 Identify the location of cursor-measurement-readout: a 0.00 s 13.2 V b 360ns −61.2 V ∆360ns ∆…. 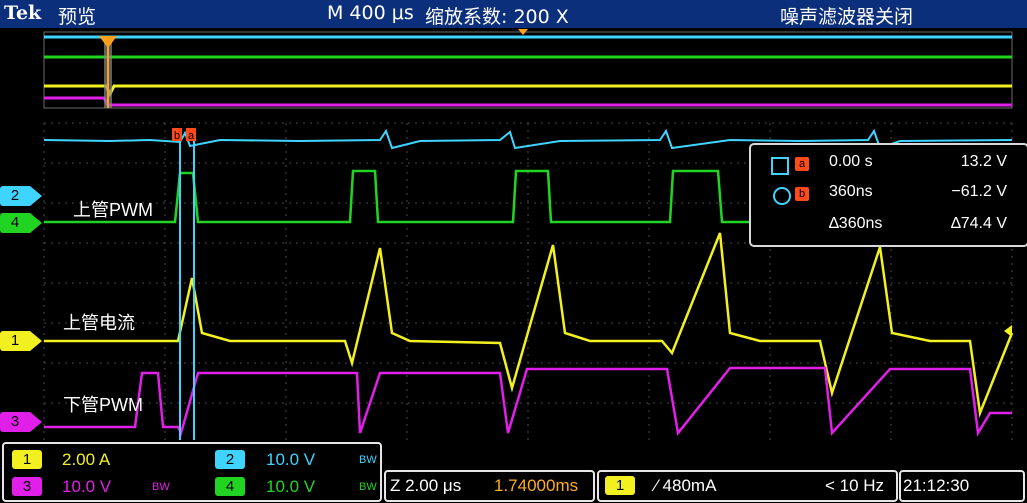
(888, 195).